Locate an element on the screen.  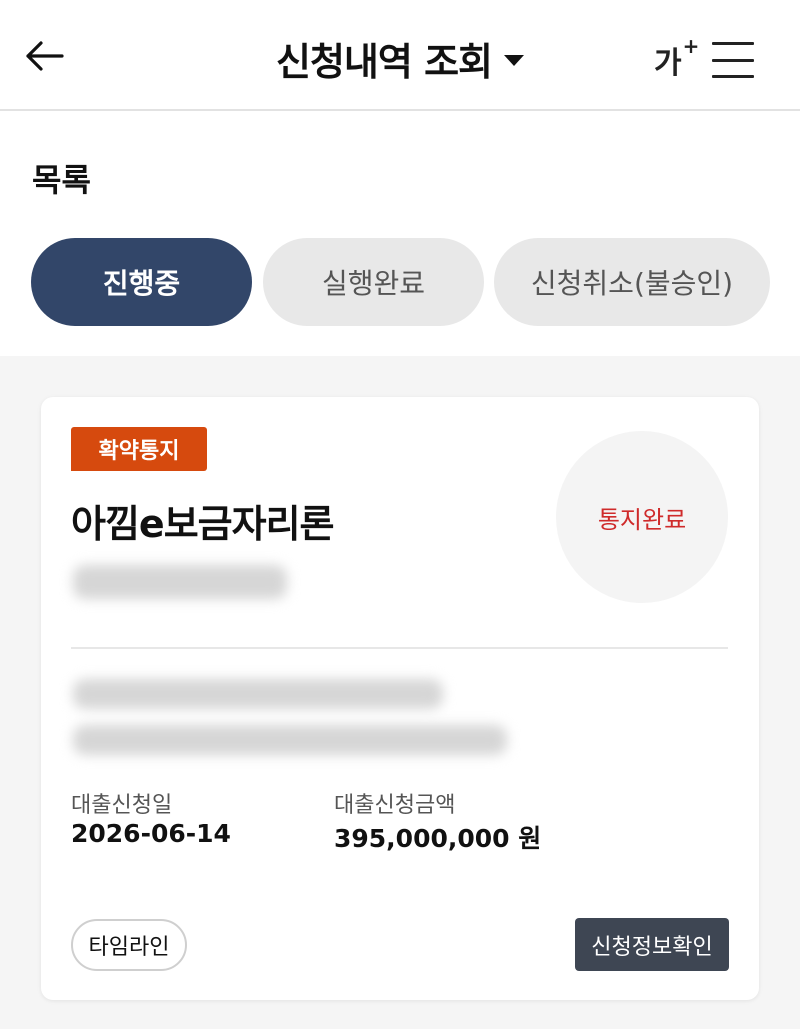
app-header: 신청내역 조회 가 + is located at coordinates (400, 55).